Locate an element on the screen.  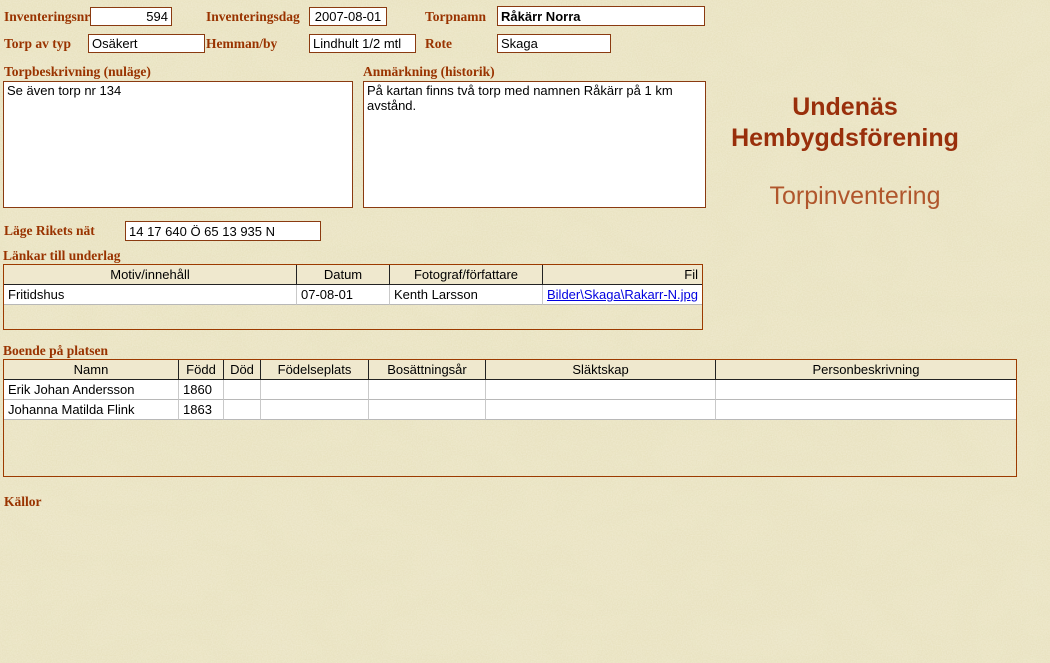
residents-table-row: Johanna Matilda Flink 1863 is located at coordinates (510, 410).